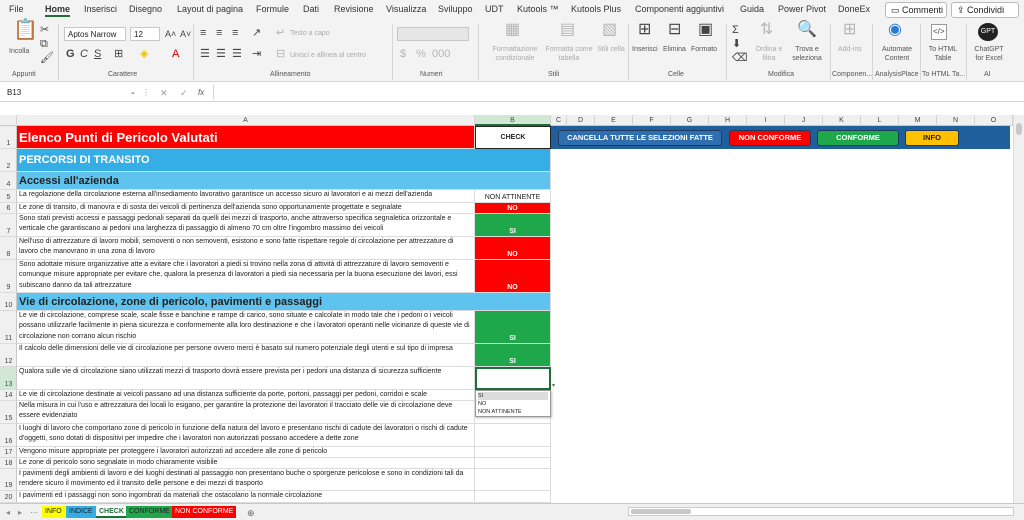 Image resolution: width=1024 pixels, height=520 pixels. I want to click on col-header-d: D, so click(581, 120).